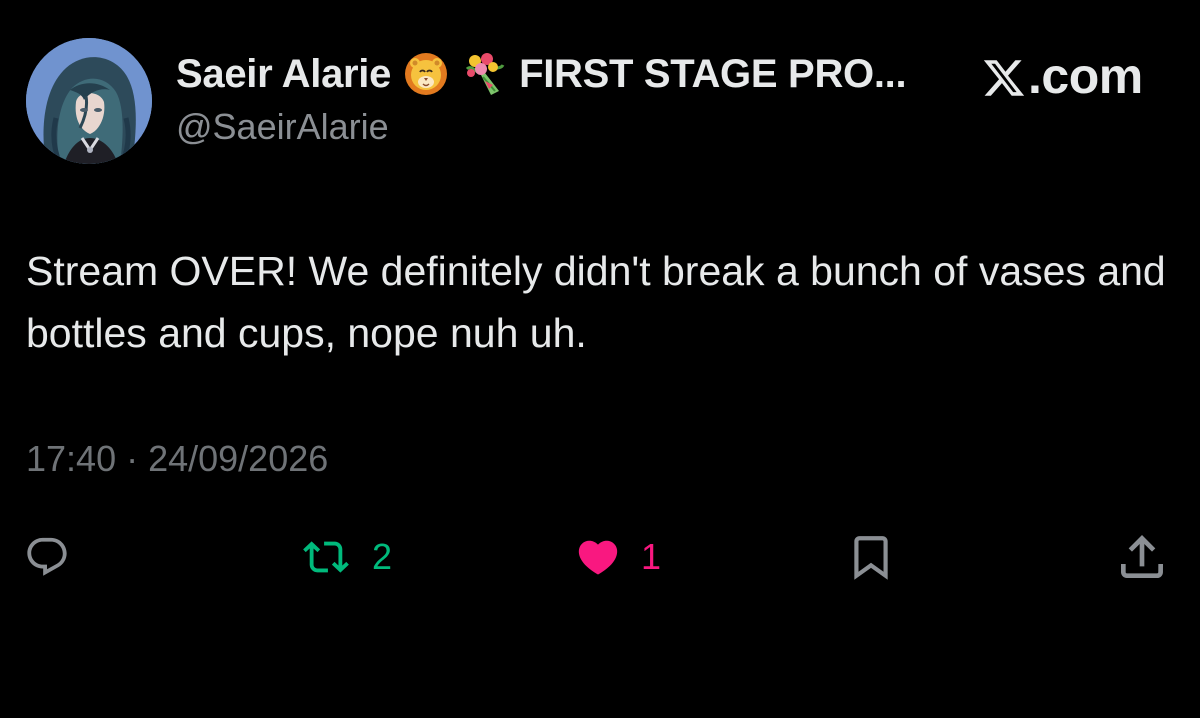 Image resolution: width=1200 pixels, height=718 pixels. I want to click on like-count: 1, so click(651, 556).